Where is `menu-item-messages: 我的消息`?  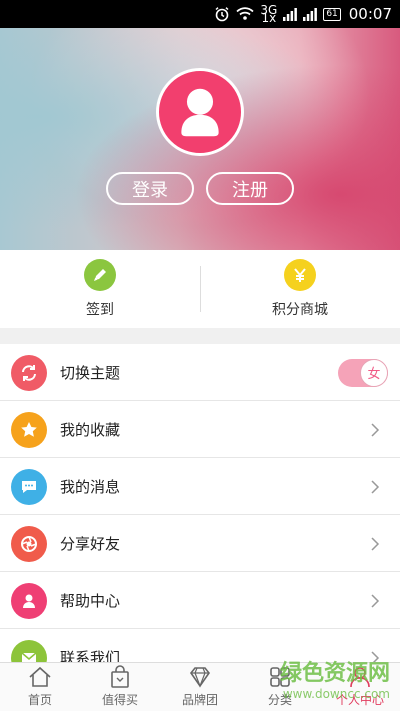
menu-item-messages: 我的消息 is located at coordinates (200, 486).